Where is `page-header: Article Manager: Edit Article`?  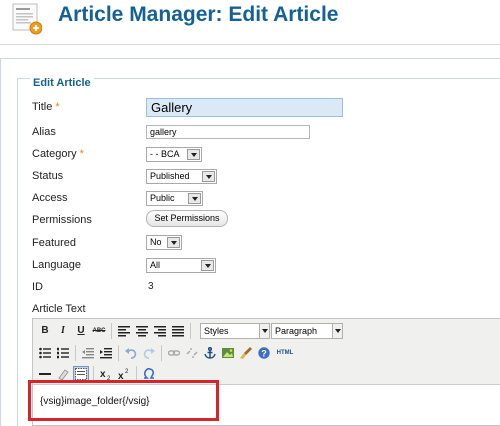 page-header: Article Manager: Edit Article is located at coordinates (250, 22).